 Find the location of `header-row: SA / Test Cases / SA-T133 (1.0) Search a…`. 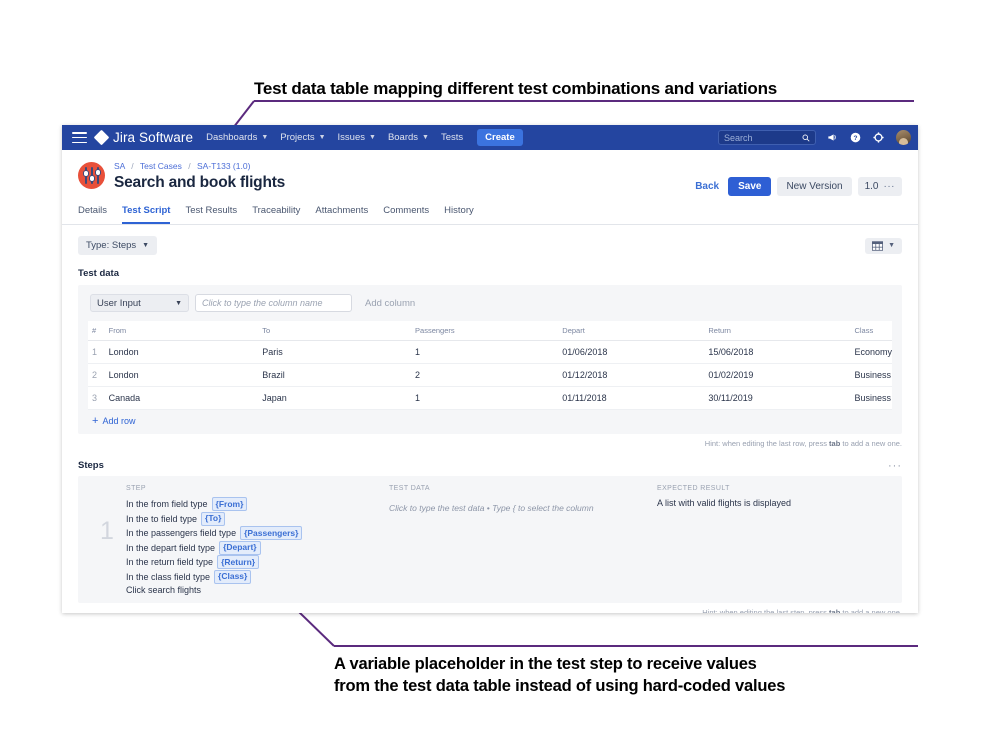

header-row: SA / Test Cases / SA-T133 (1.0) Search a… is located at coordinates (490, 178).